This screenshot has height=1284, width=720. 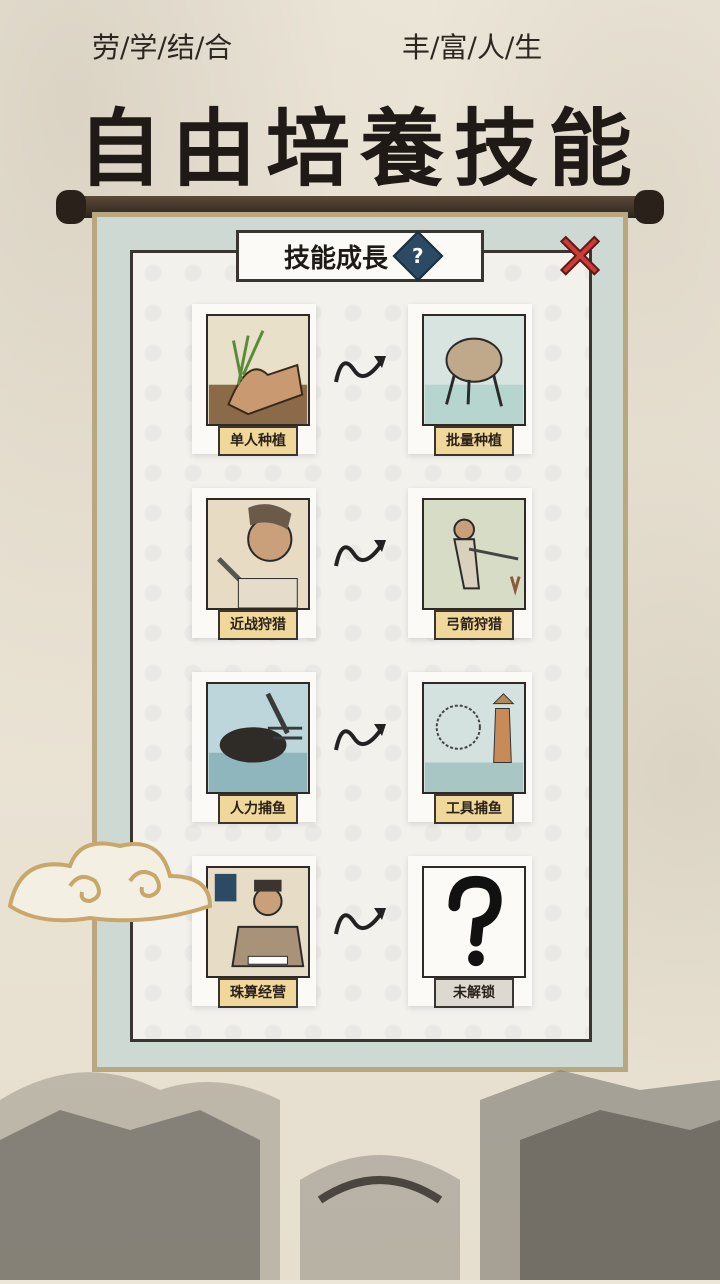 I want to click on planting-field-image, so click(x=474, y=370).